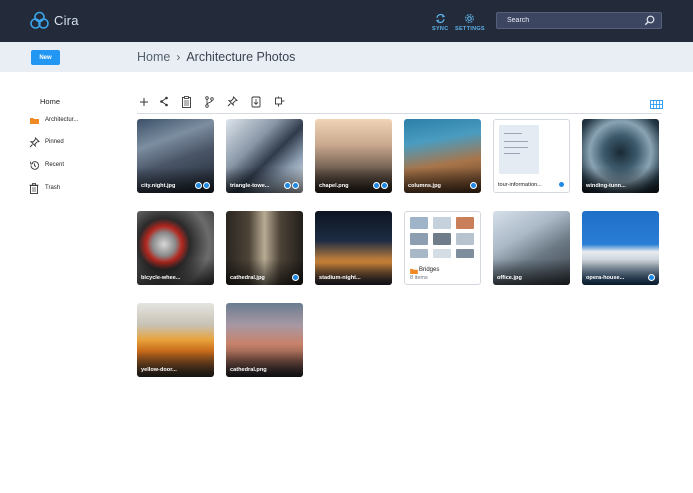 The width and height of the screenshot is (693, 493). What do you see at coordinates (567, 20) in the screenshot?
I see `search-input` at bounding box center [567, 20].